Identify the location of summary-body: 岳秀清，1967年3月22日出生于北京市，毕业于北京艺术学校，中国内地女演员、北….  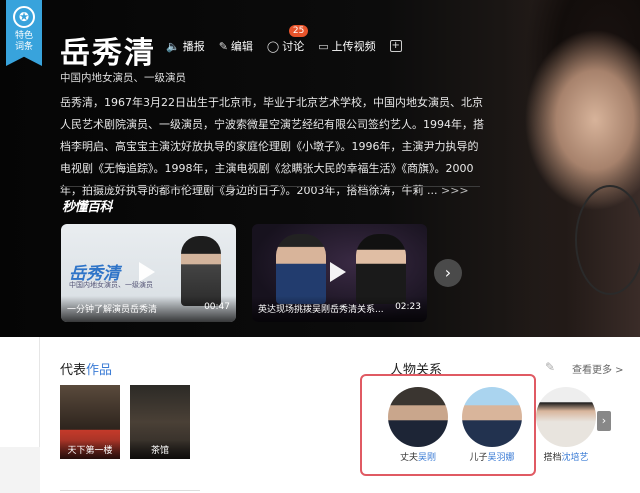
(272, 146).